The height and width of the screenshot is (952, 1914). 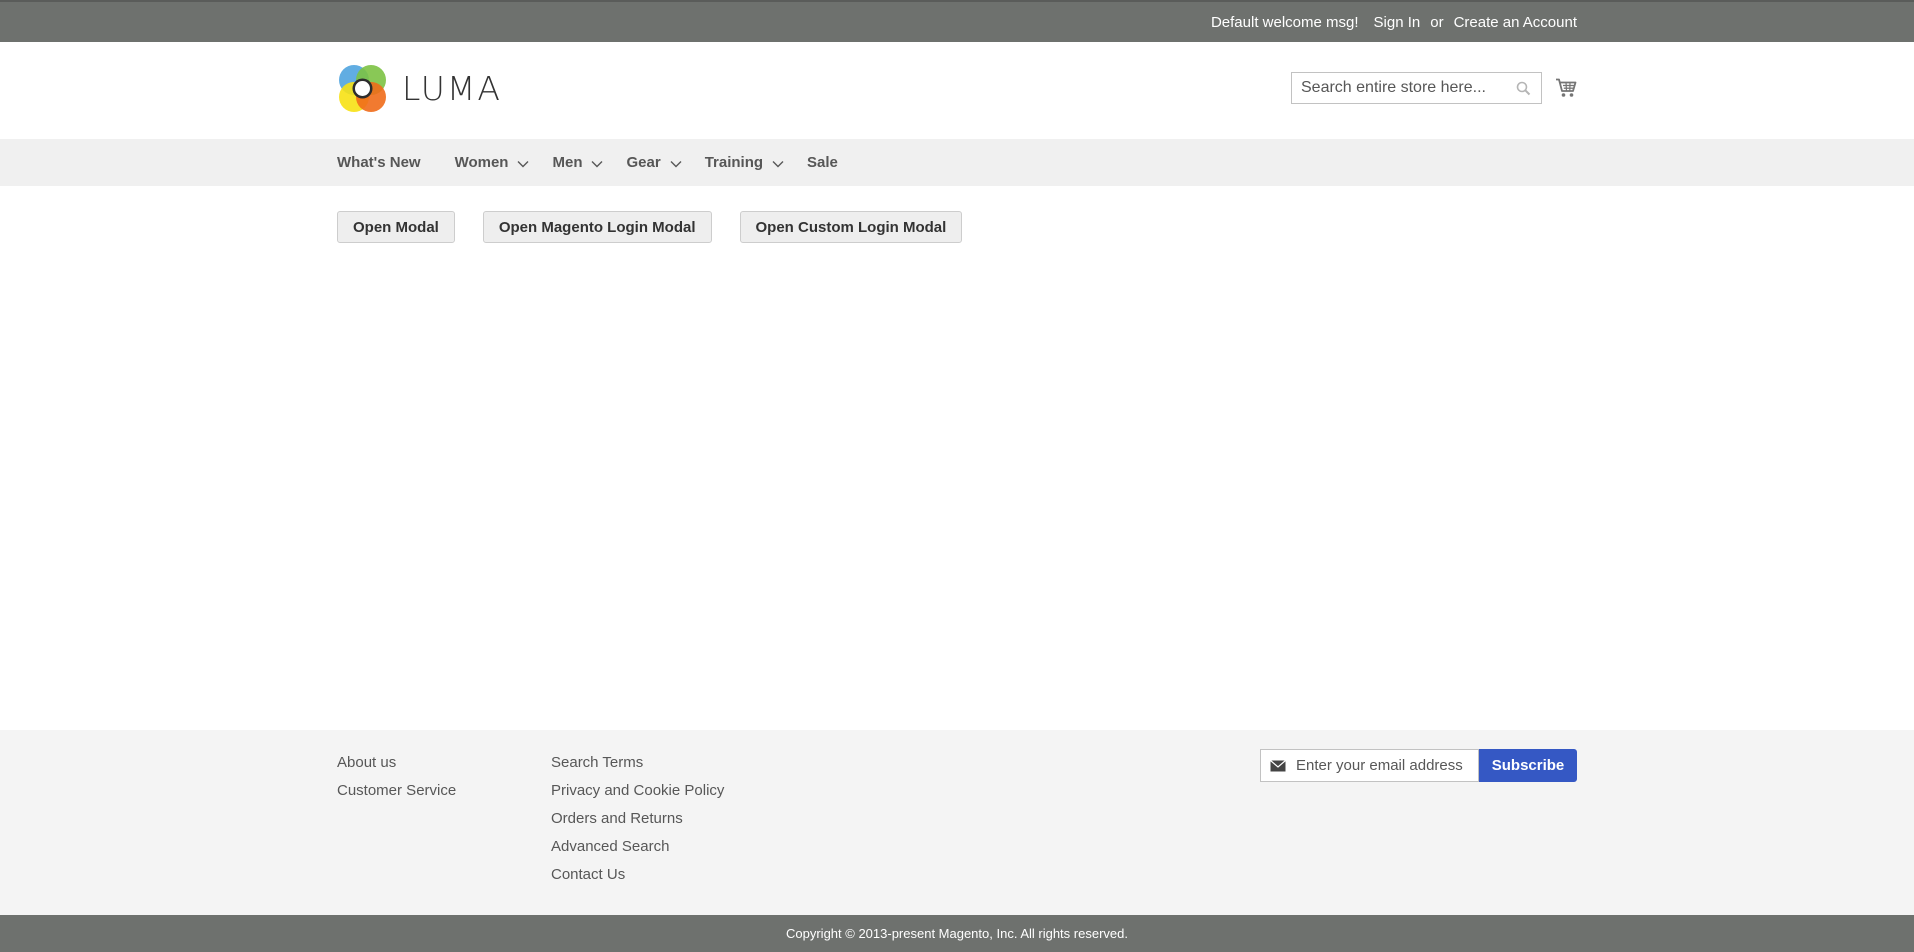 I want to click on footer-link-contact-us: Contact Us, so click(x=637, y=875).